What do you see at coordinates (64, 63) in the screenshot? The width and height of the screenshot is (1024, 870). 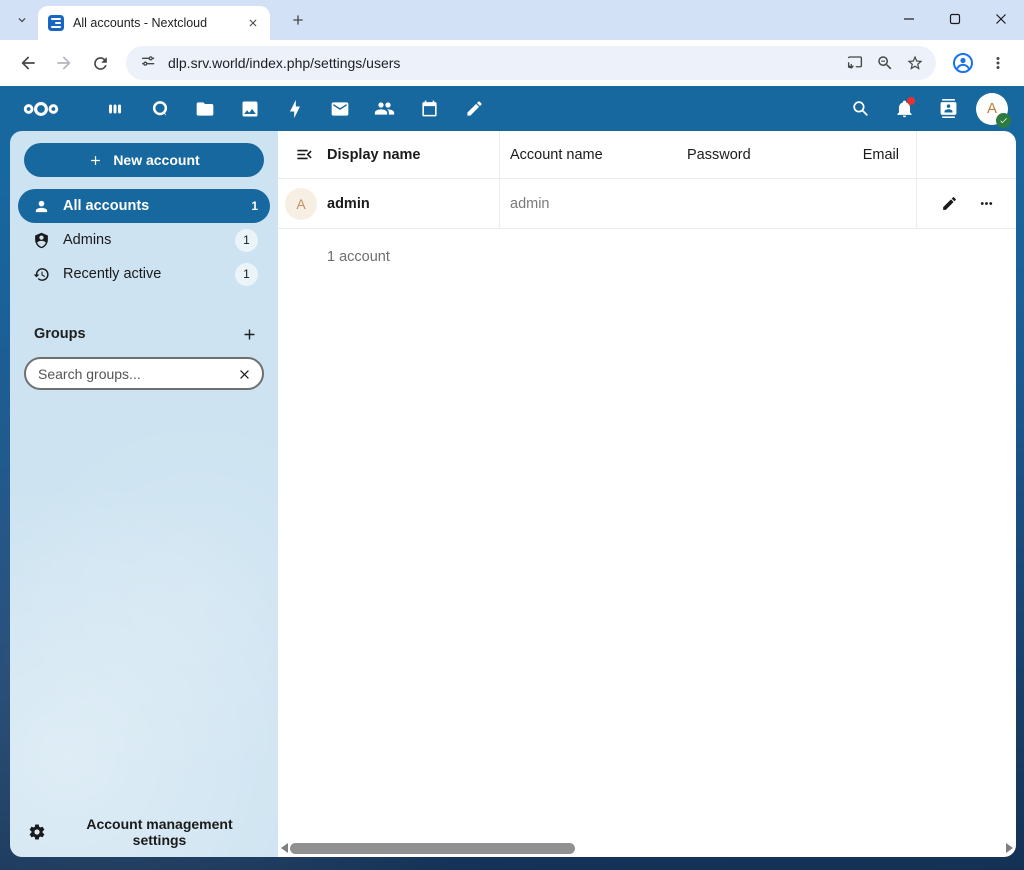 I see `forward-icon` at bounding box center [64, 63].